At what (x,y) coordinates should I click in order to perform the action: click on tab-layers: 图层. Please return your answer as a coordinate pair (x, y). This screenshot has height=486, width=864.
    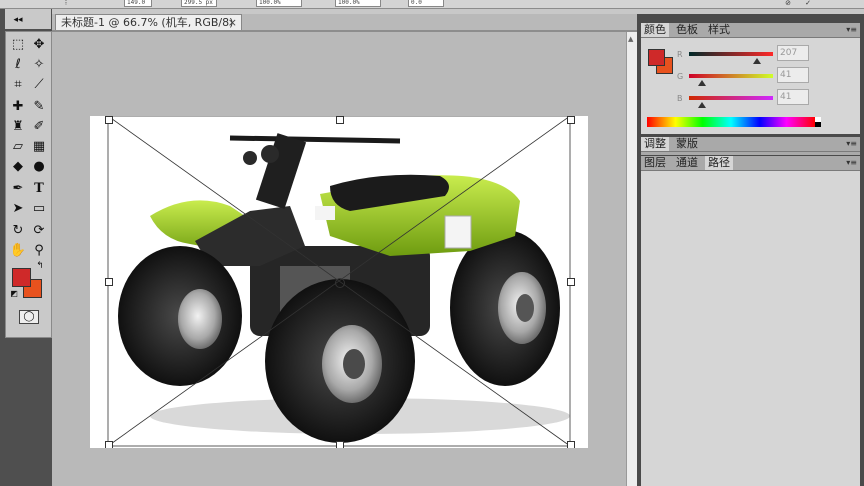
    Looking at the image, I should click on (655, 163).